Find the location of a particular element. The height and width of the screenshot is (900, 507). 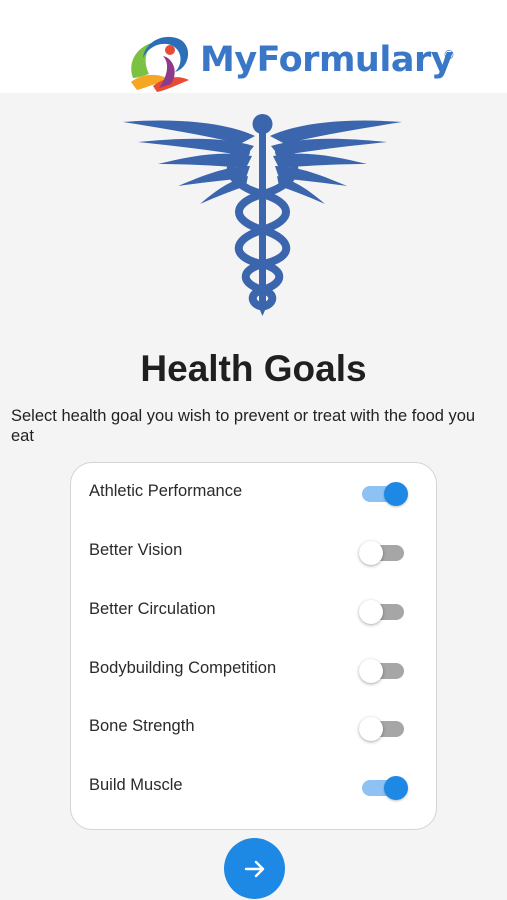

goal-row-athletic-performance: Athletic Performance is located at coordinates (254, 492).